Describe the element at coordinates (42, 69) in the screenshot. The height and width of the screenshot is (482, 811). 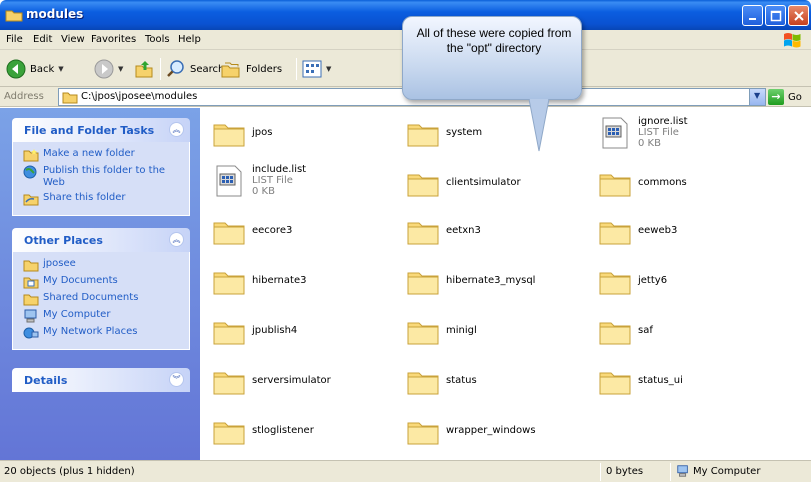
I see `back-label: Back` at that location.